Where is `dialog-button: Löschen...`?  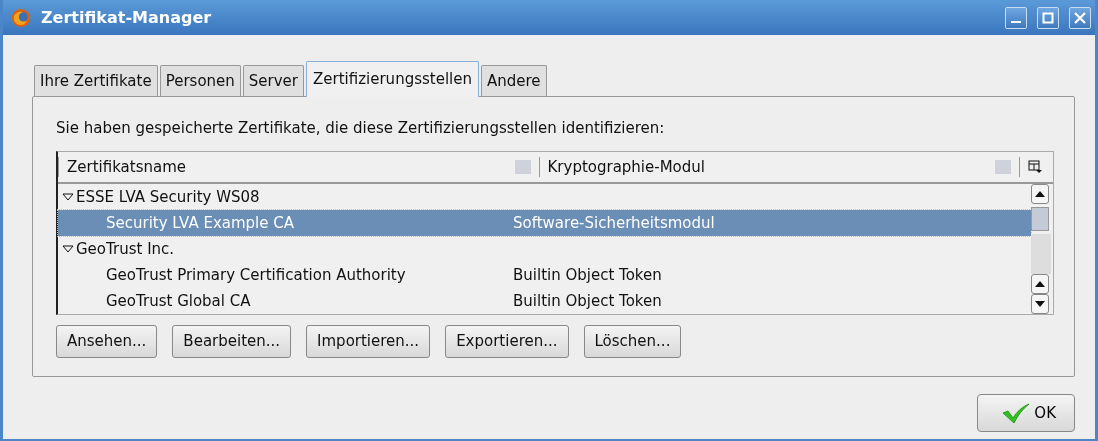
dialog-button: Löschen... is located at coordinates (632, 341).